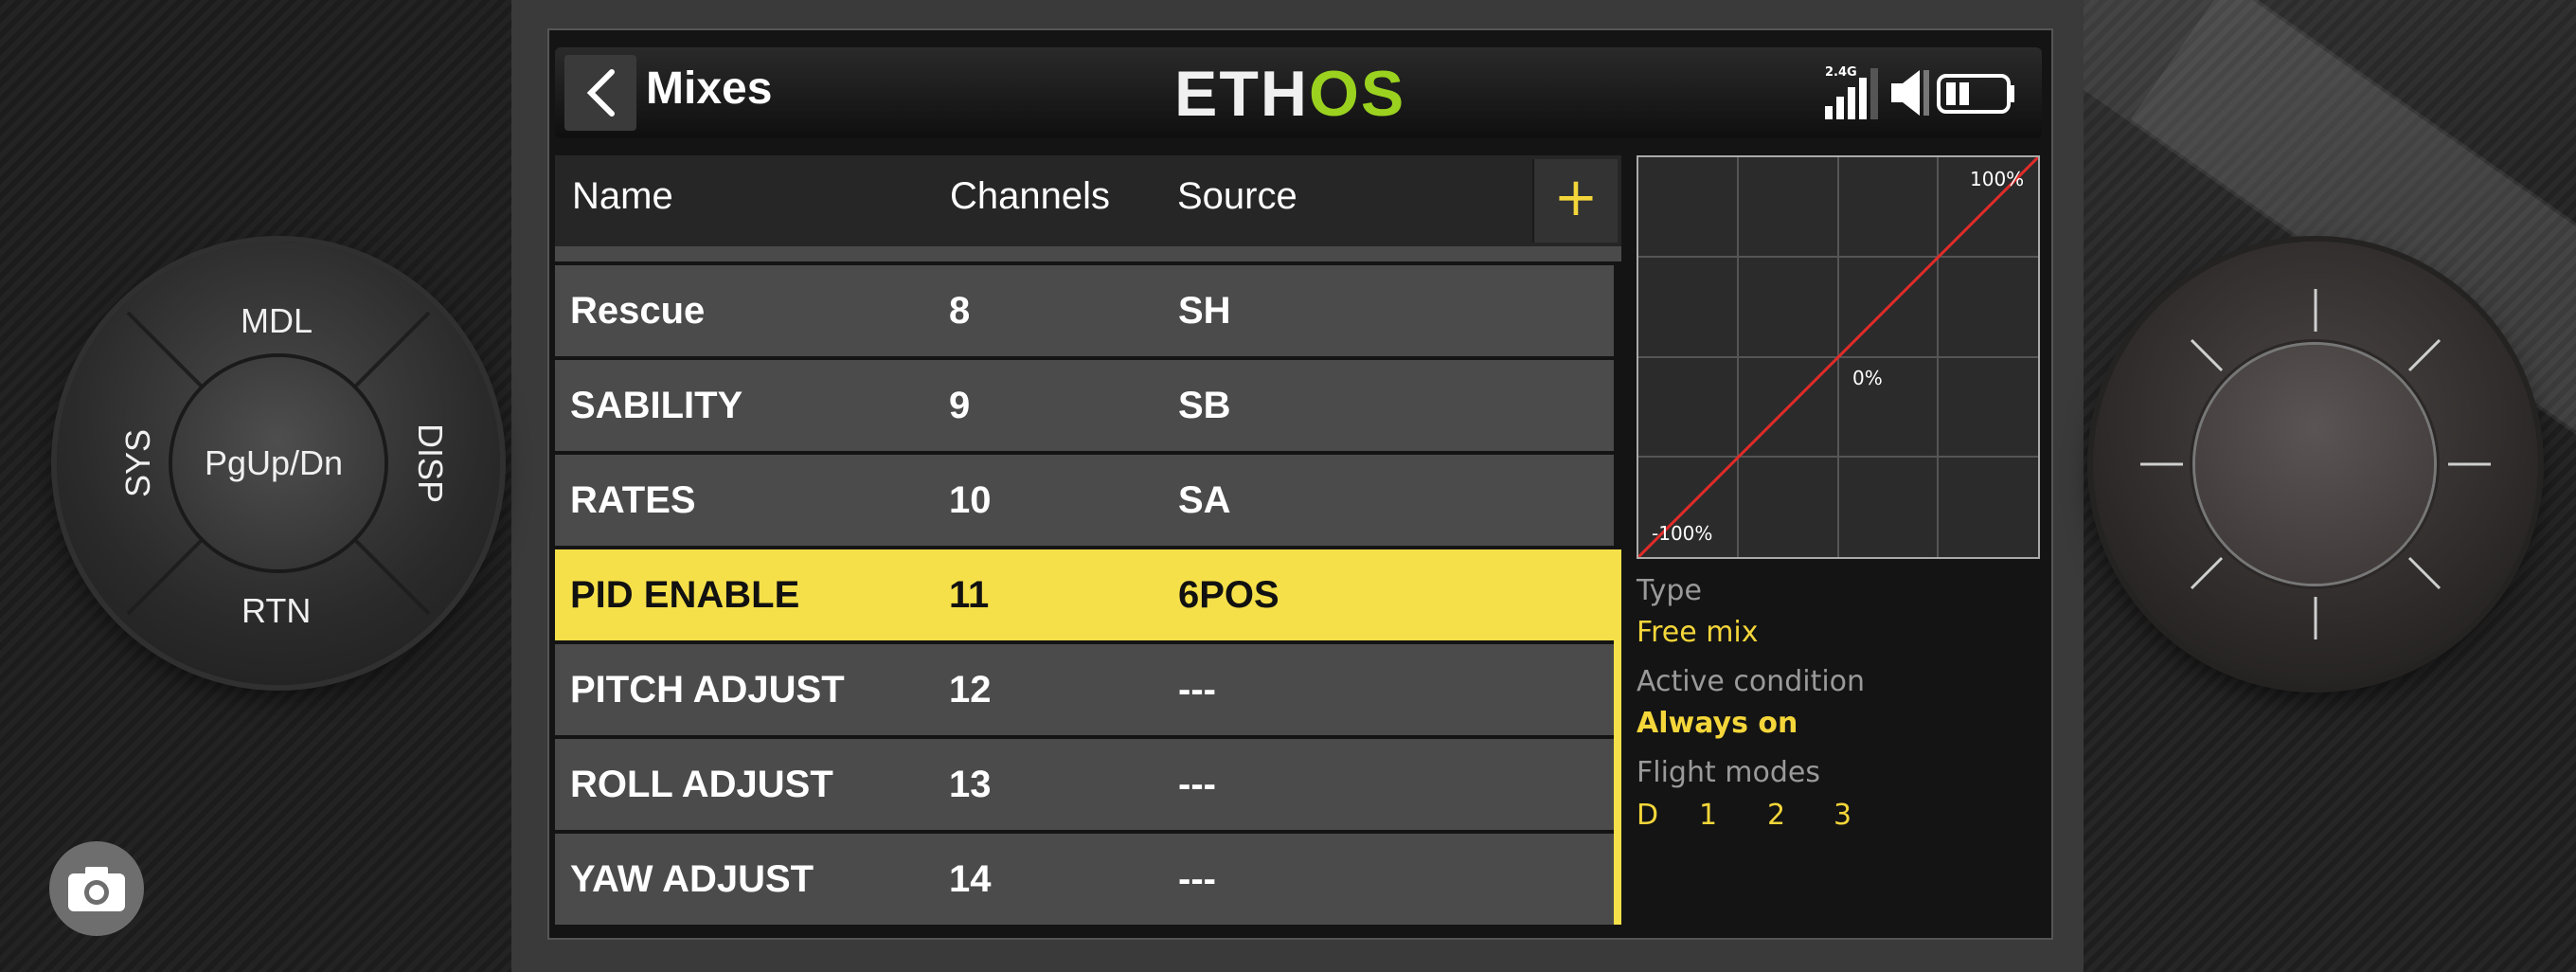 The image size is (2576, 972). Describe the element at coordinates (685, 595) in the screenshot. I see `mix-name: PID ENABLE` at that location.